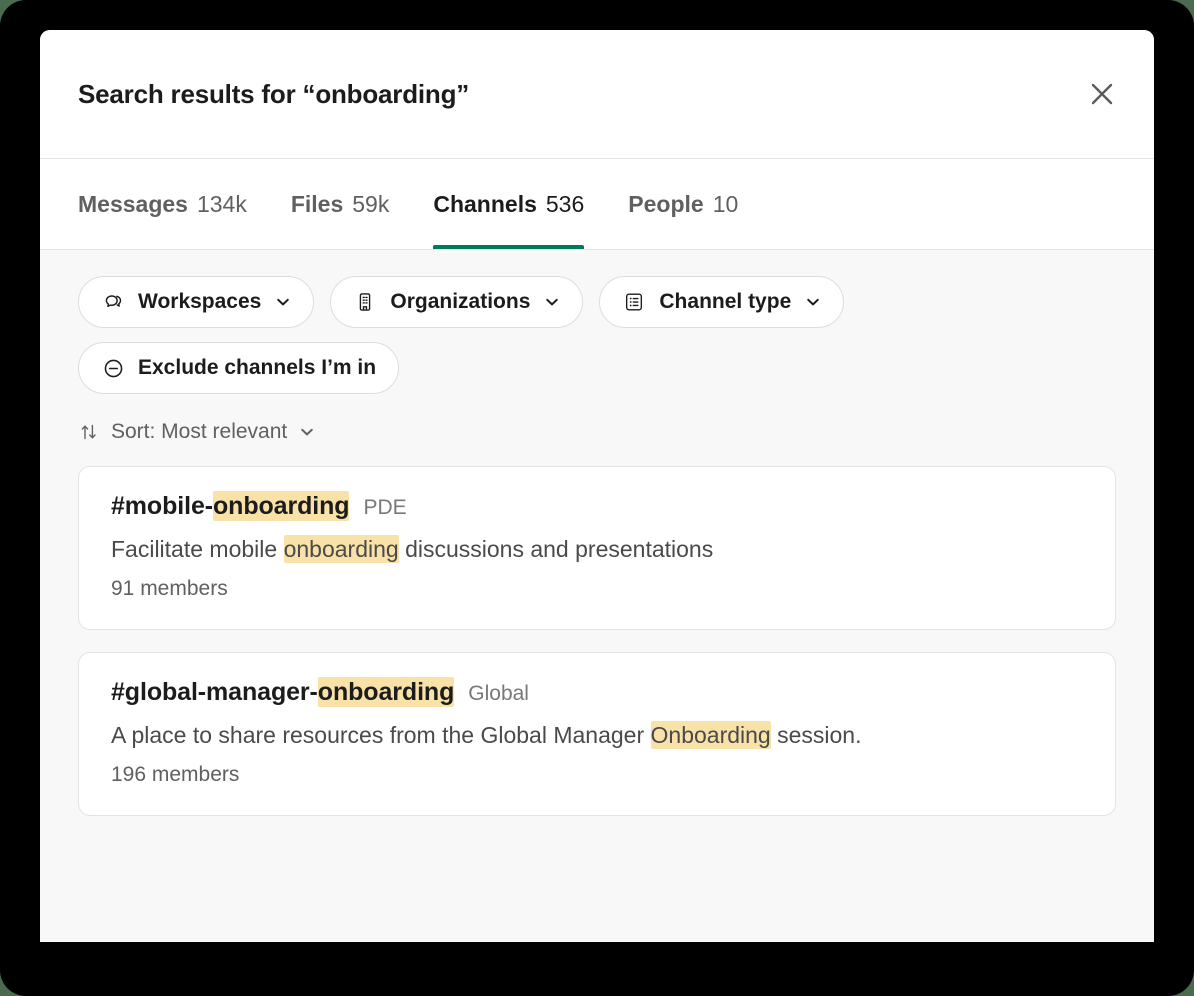 This screenshot has height=996, width=1194. What do you see at coordinates (556, 549) in the screenshot?
I see `desc-after: discussions and presentations` at bounding box center [556, 549].